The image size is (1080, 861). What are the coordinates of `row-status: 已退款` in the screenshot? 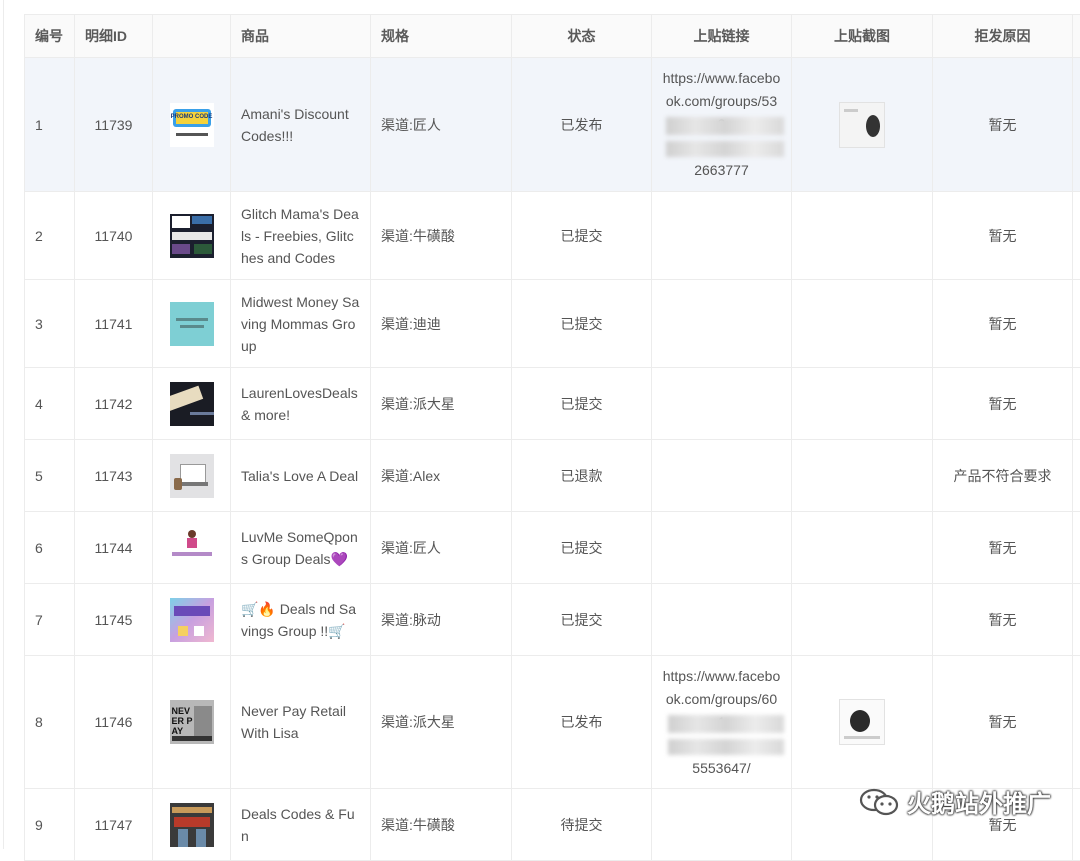 It's located at (582, 476).